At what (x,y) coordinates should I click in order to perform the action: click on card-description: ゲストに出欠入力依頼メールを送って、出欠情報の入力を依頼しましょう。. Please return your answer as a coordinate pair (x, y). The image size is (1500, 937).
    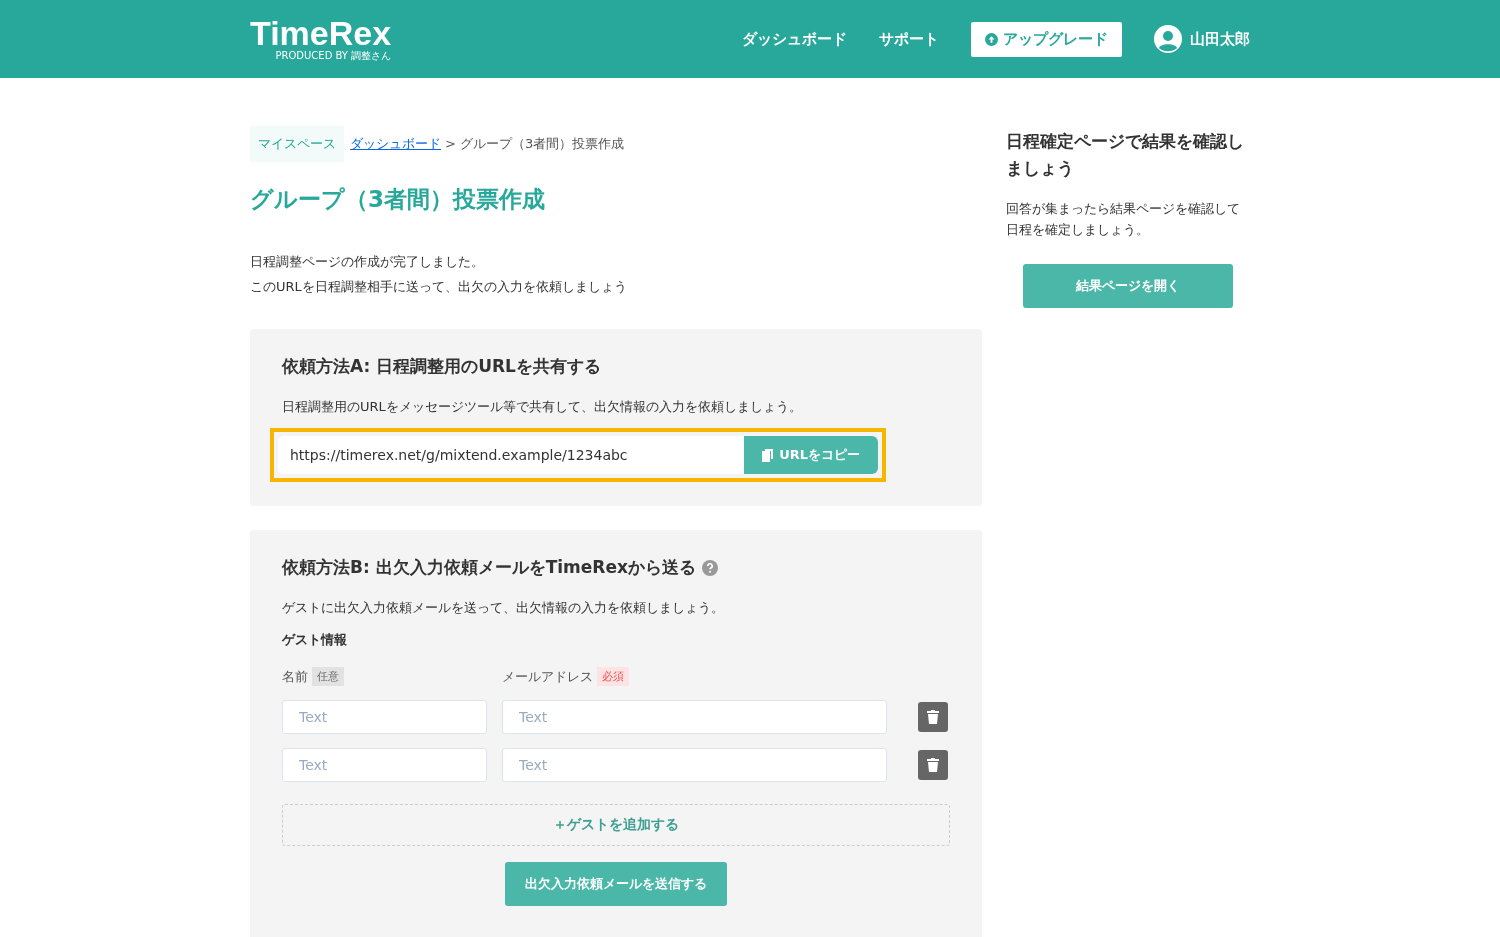
    Looking at the image, I should click on (503, 608).